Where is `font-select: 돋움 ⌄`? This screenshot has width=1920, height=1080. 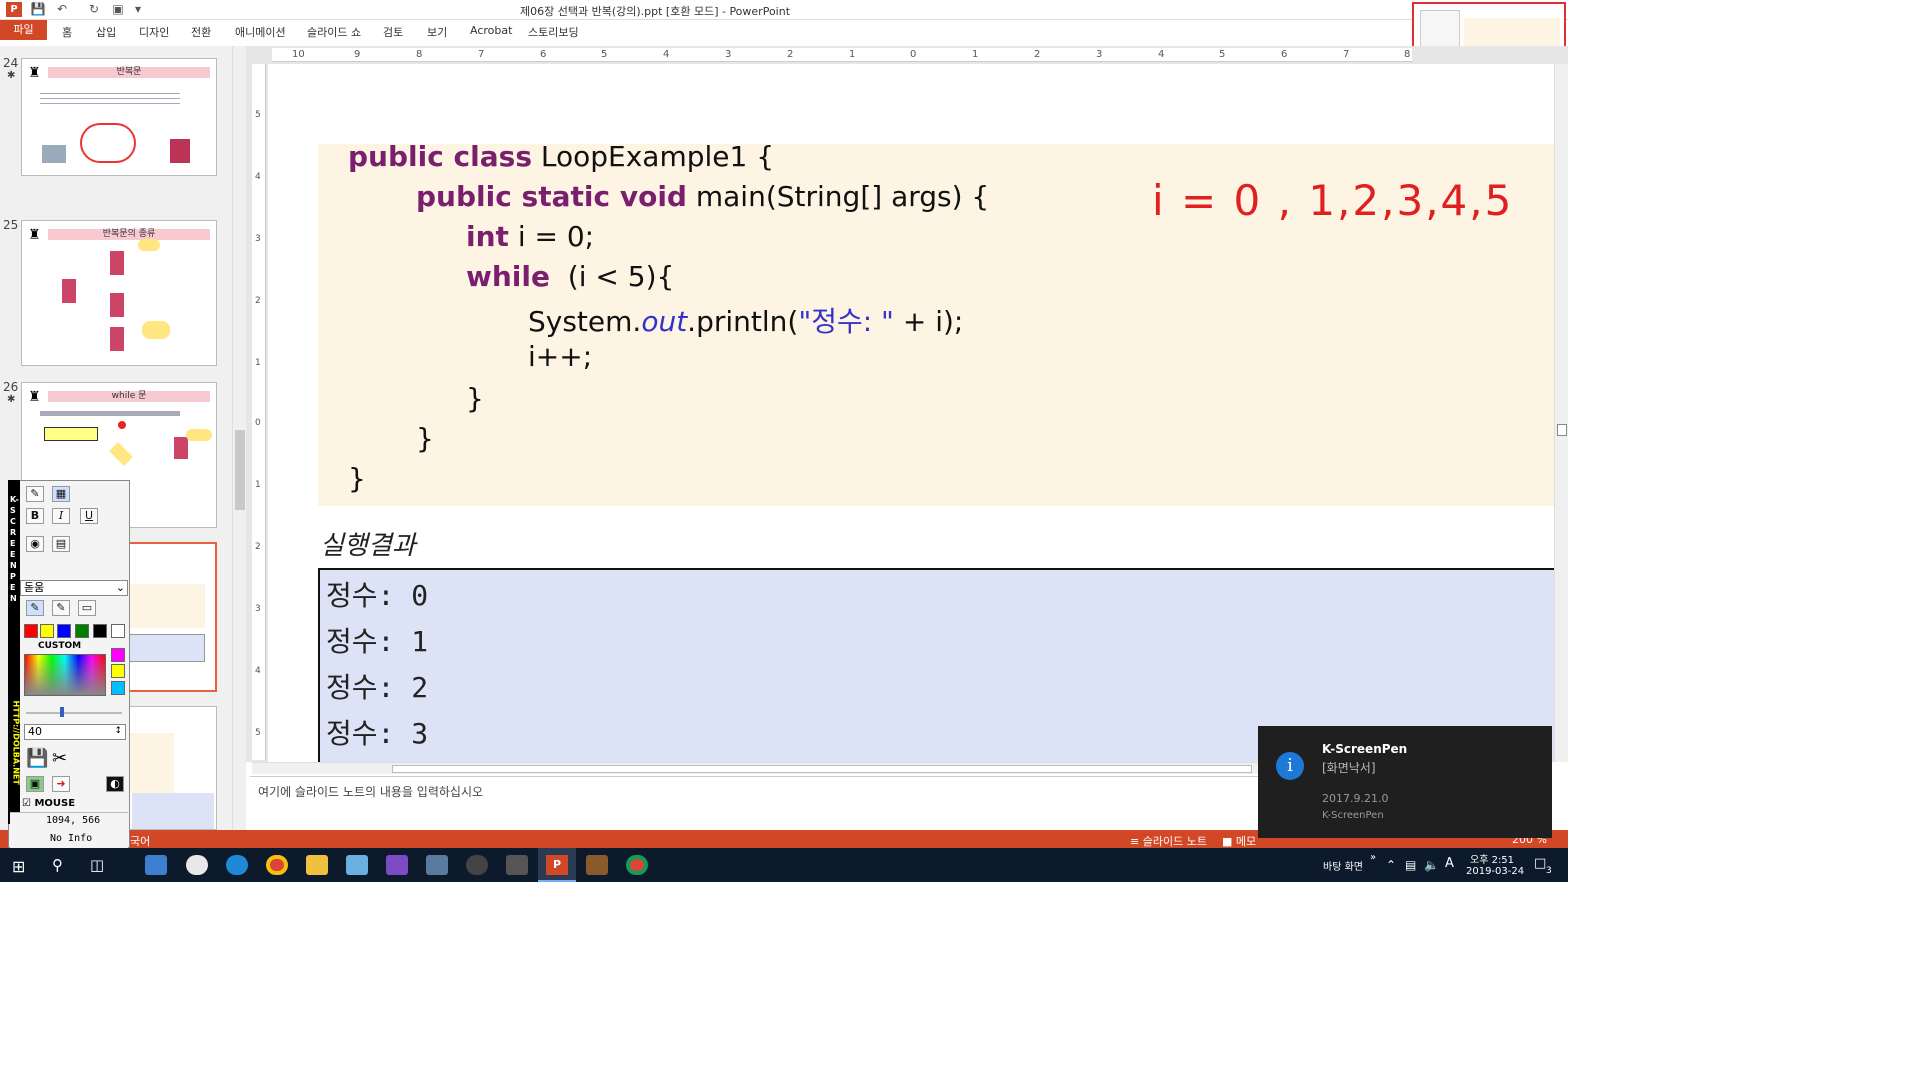 font-select: 돋움 ⌄ is located at coordinates (74, 588).